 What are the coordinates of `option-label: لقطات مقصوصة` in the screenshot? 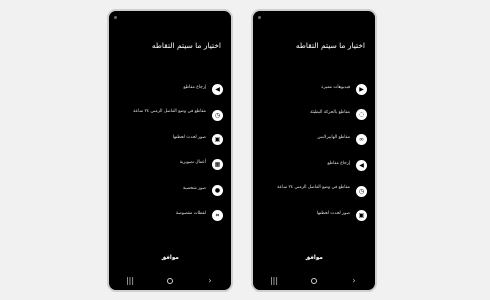 It's located at (190, 213).